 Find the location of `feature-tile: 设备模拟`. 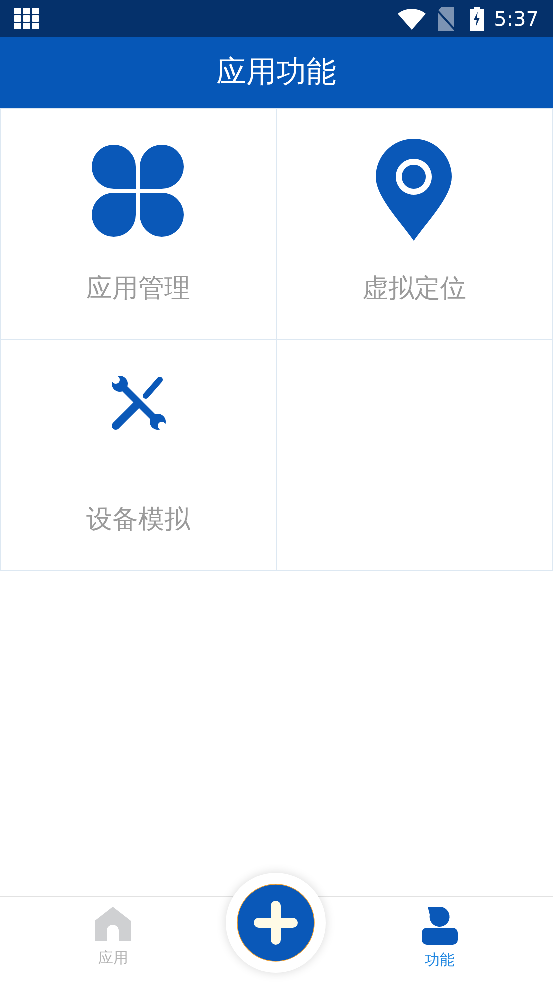

feature-tile: 设备模拟 is located at coordinates (138, 454).